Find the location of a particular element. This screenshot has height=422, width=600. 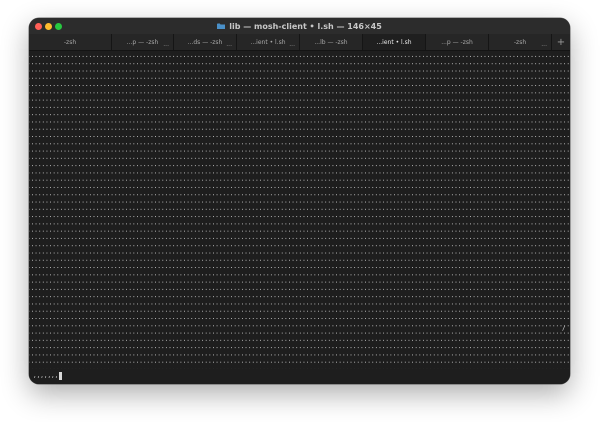

tab-label: ...ds — -zsh is located at coordinates (205, 42).